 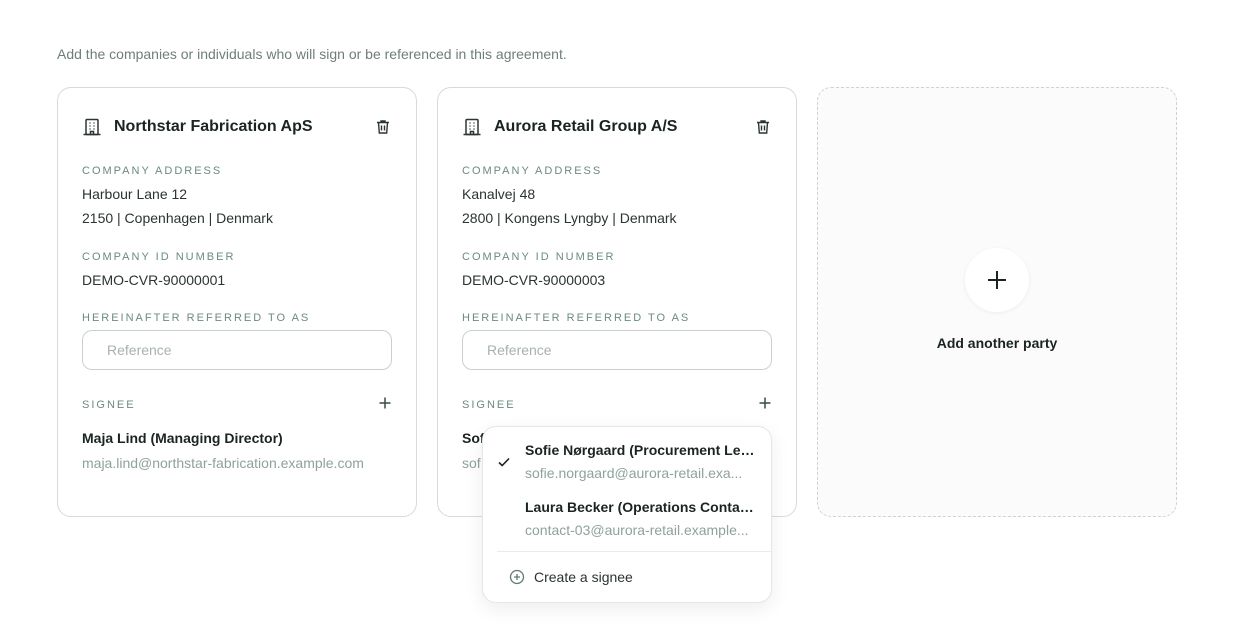 What do you see at coordinates (504, 462) in the screenshot?
I see `check-icon` at bounding box center [504, 462].